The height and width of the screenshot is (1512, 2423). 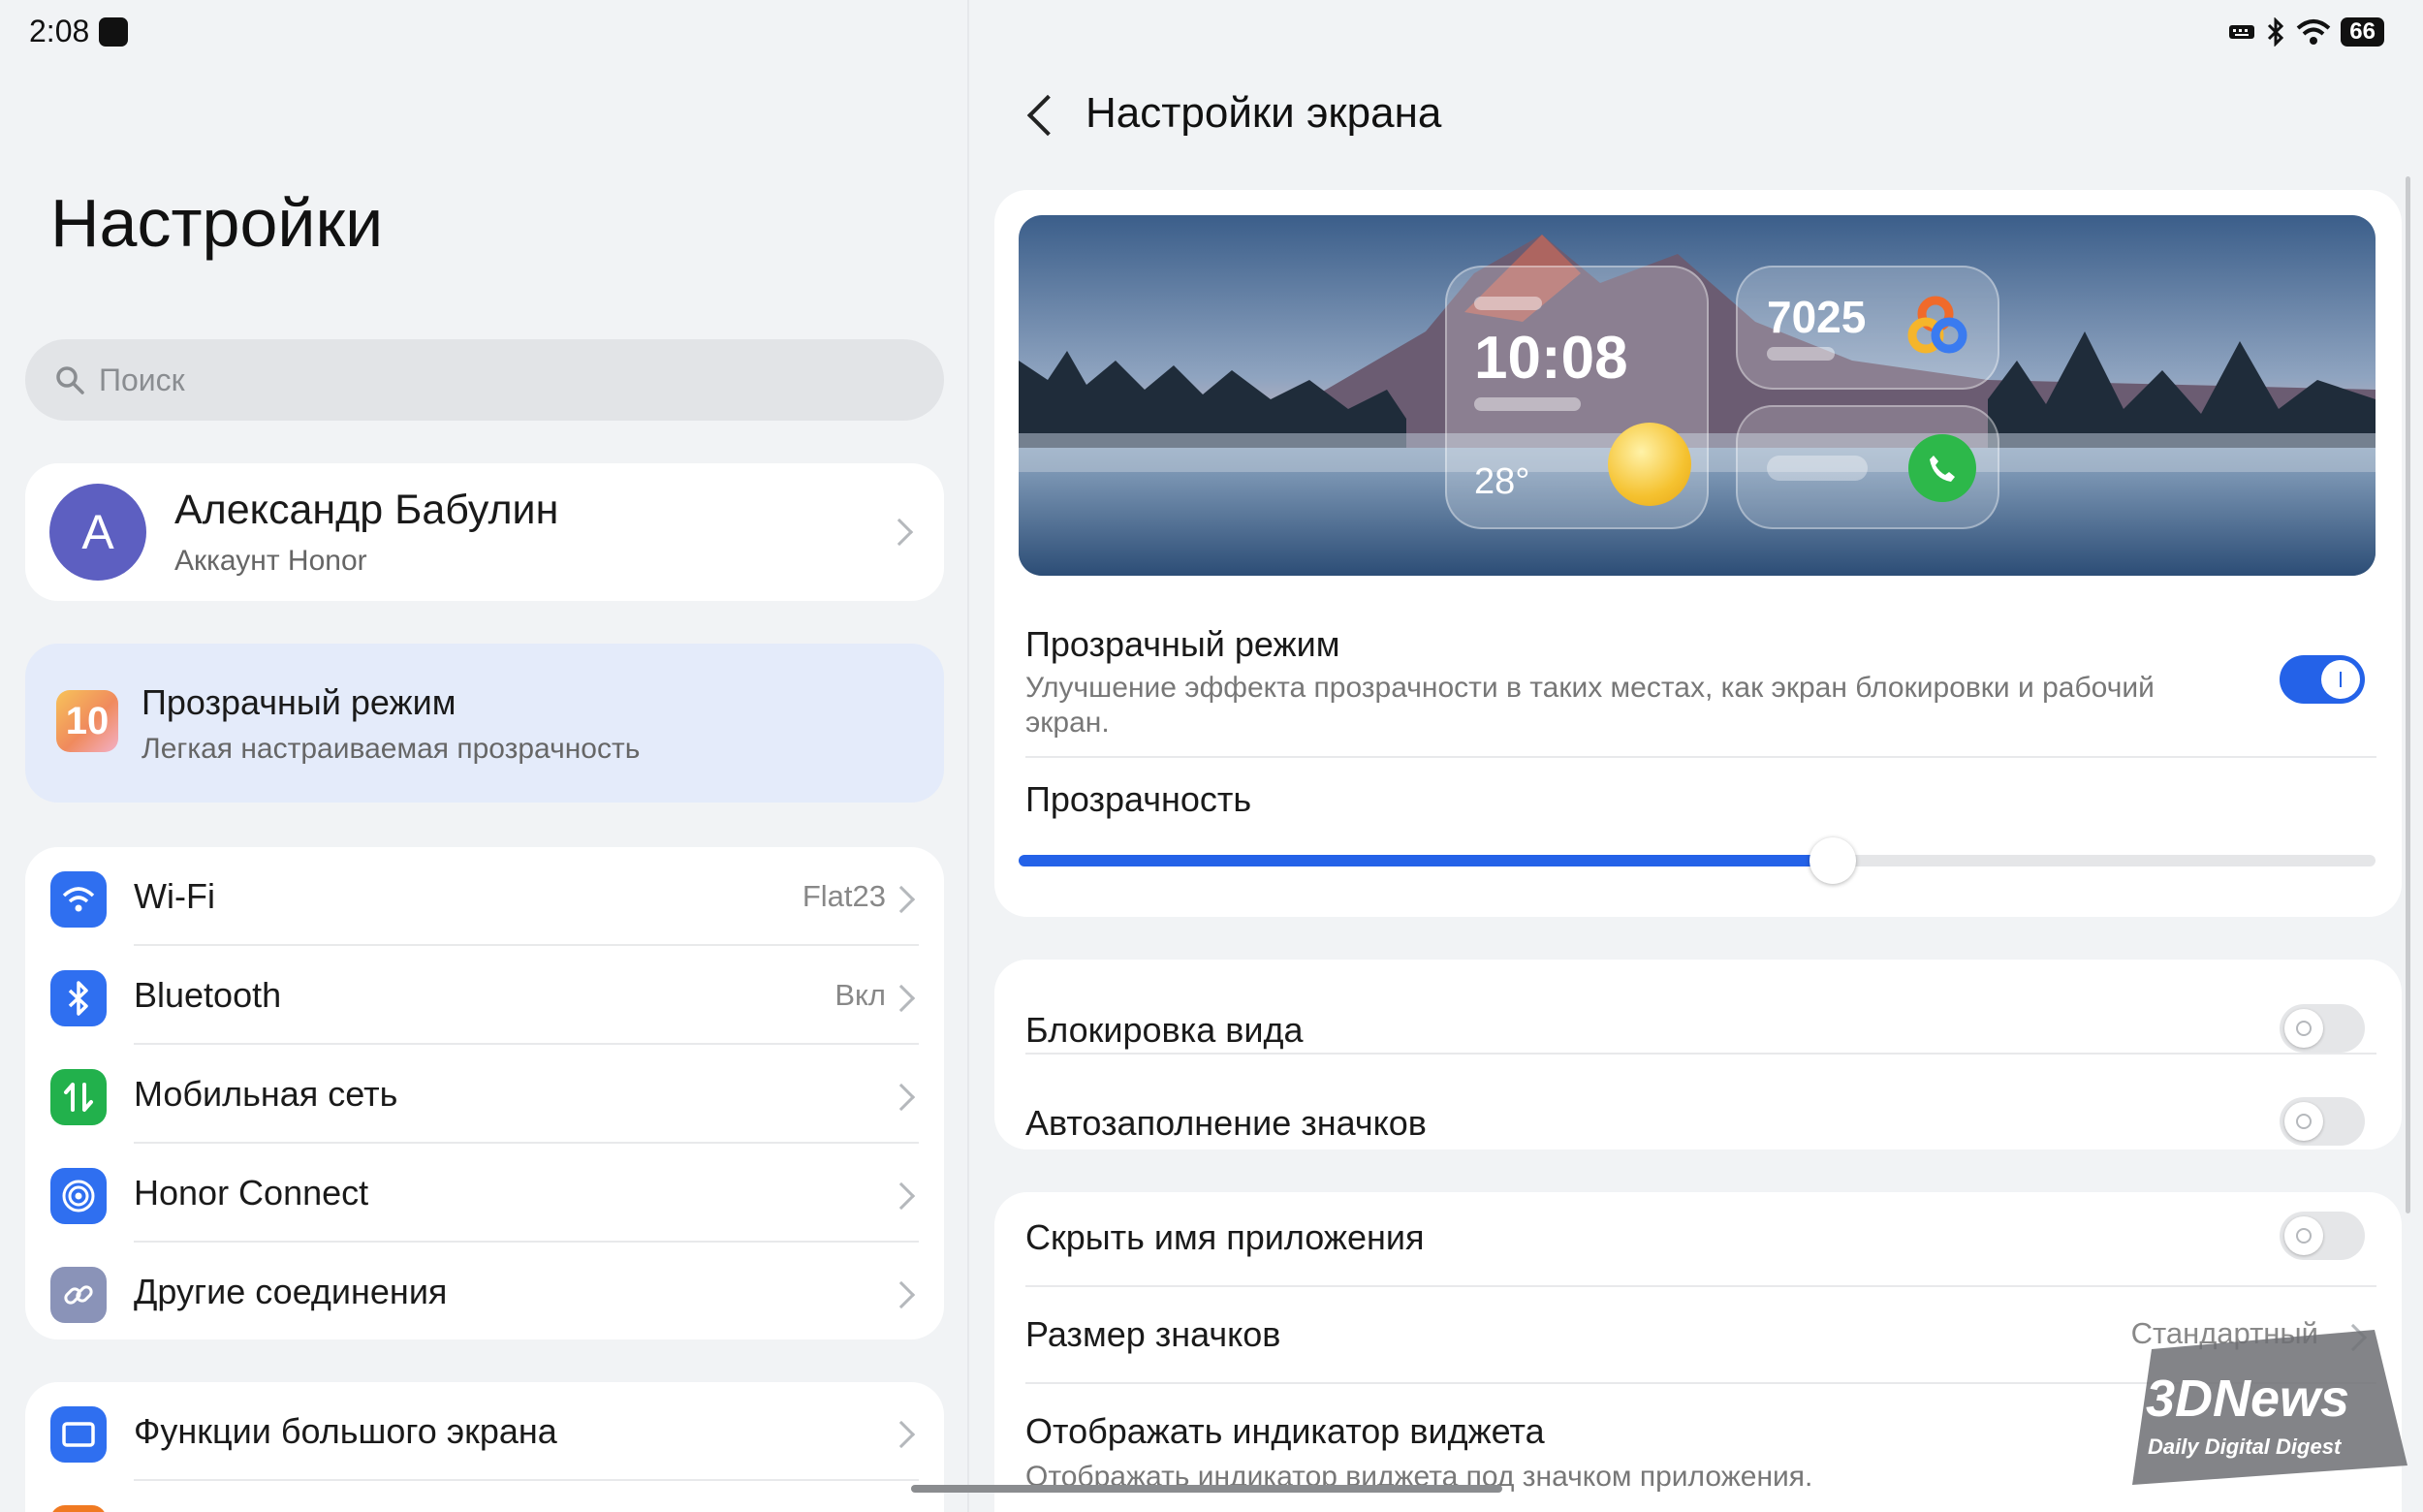 What do you see at coordinates (1551, 358) in the screenshot?
I see `widget-clock: 10:08` at bounding box center [1551, 358].